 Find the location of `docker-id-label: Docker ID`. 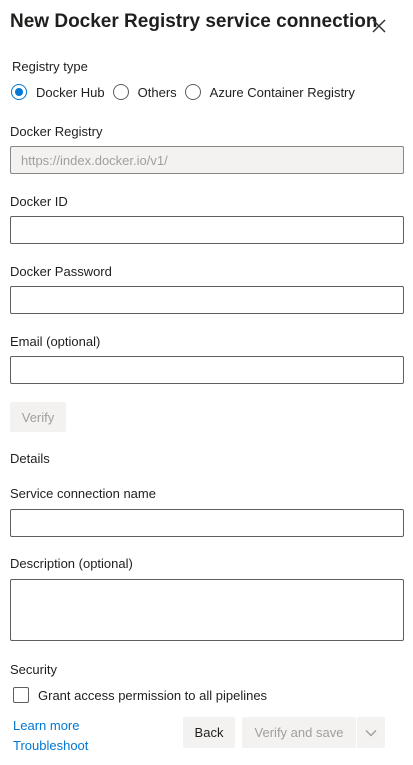

docker-id-label: Docker ID is located at coordinates (39, 201).